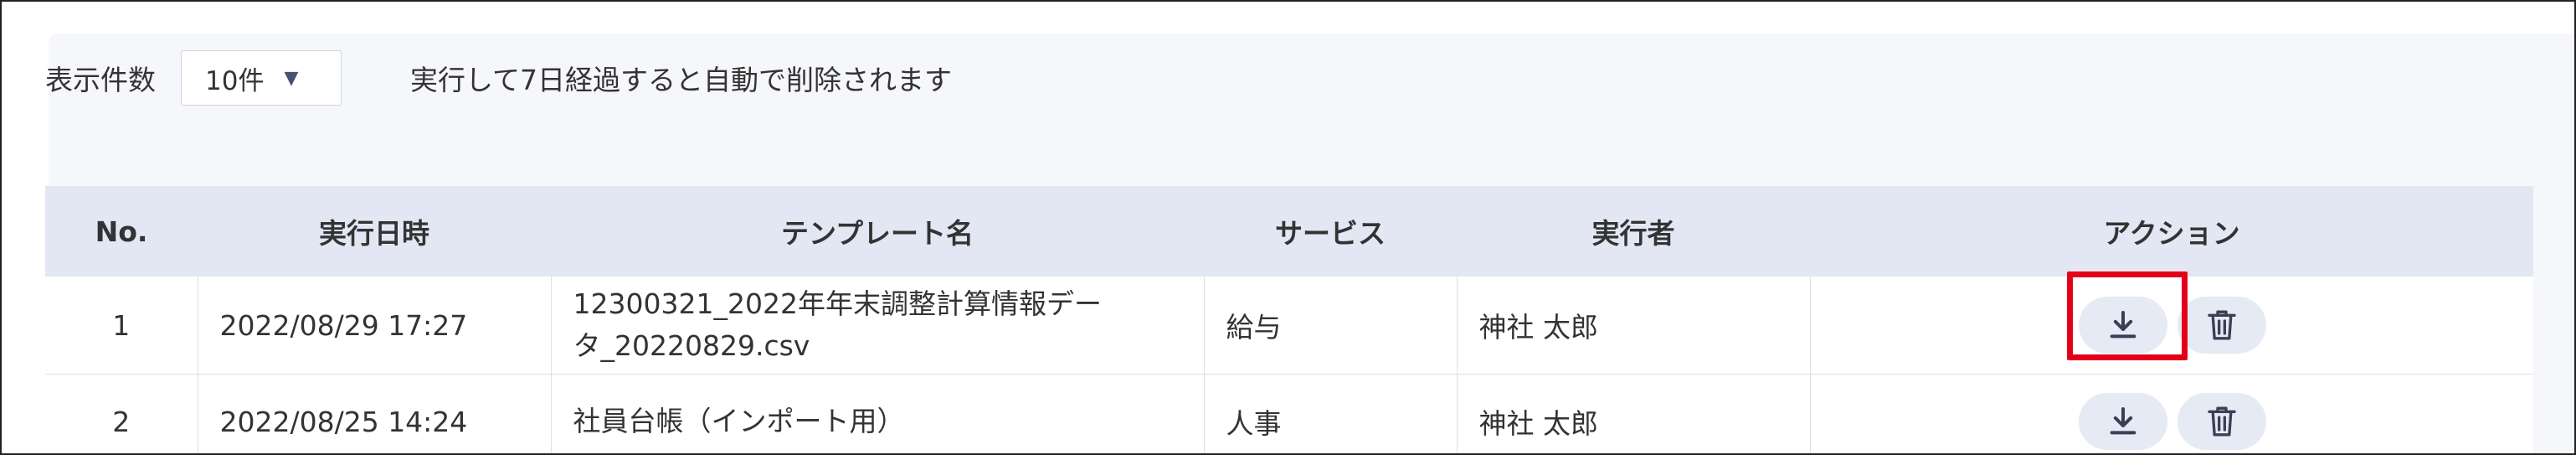  I want to click on per-page-label: 表示件数, so click(101, 80).